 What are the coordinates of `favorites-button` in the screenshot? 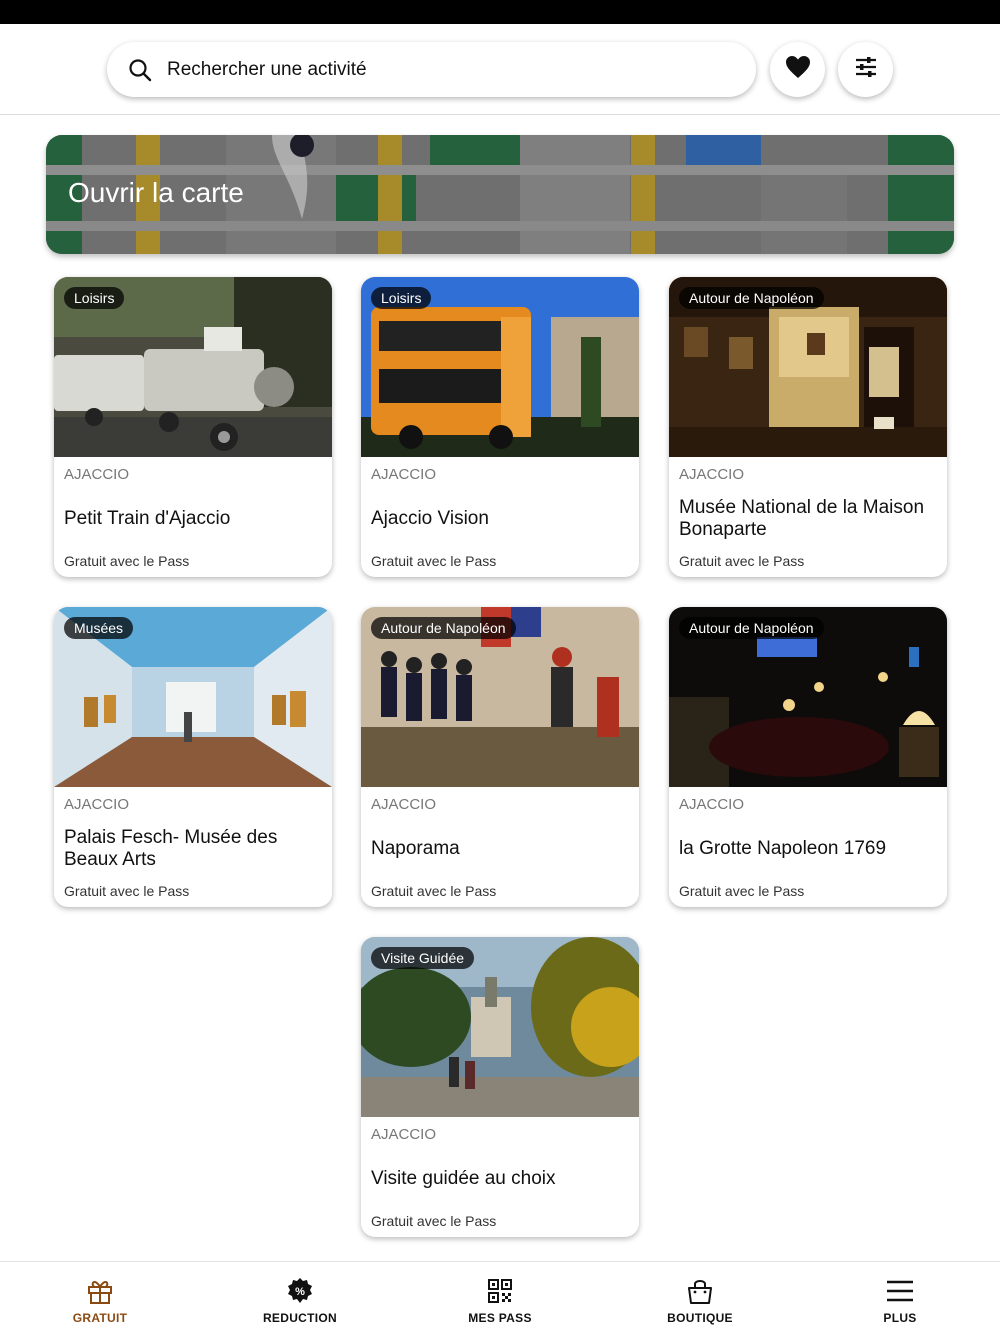 It's located at (797, 69).